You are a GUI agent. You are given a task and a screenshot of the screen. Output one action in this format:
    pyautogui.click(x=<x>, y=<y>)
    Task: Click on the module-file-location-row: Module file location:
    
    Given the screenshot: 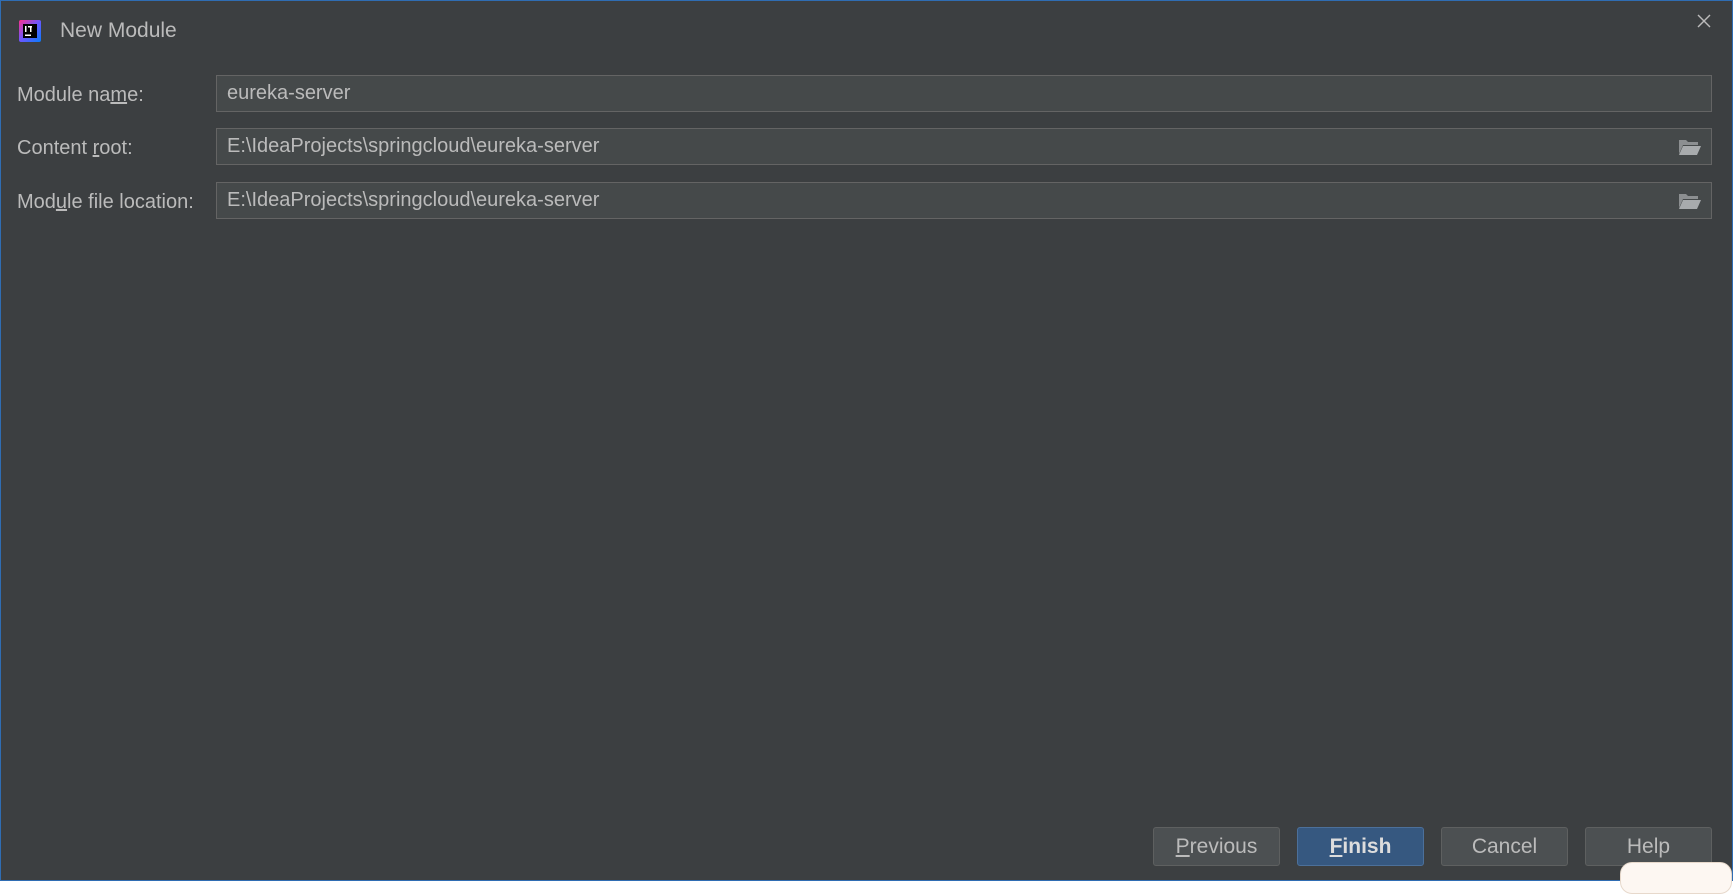 What is the action you would take?
    pyautogui.click(x=866, y=202)
    